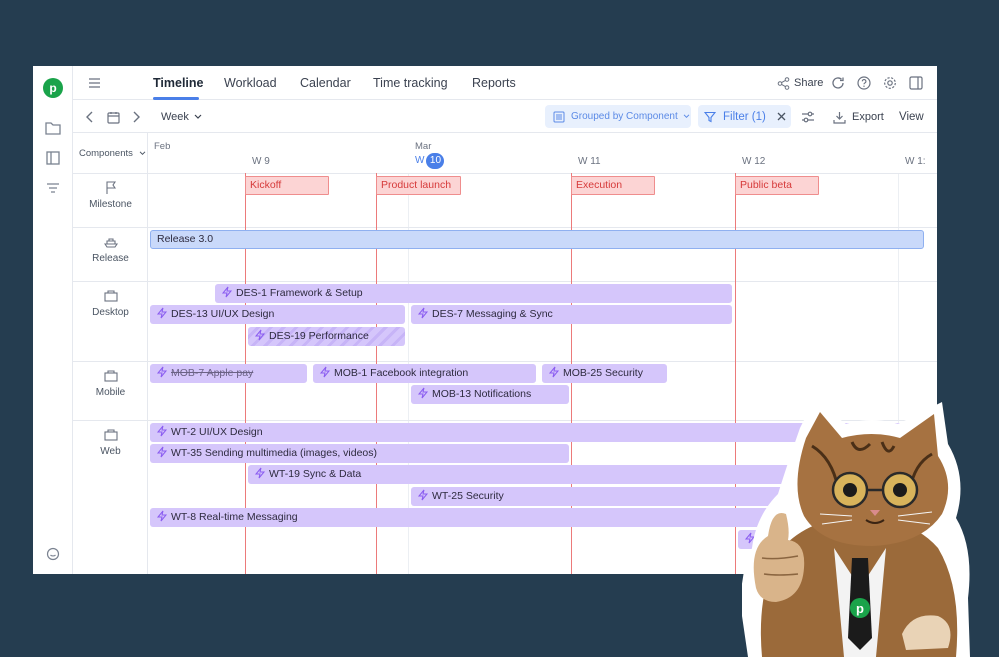 This screenshot has width=999, height=657. Describe the element at coordinates (53, 188) in the screenshot. I see `filter-list-icon` at that location.